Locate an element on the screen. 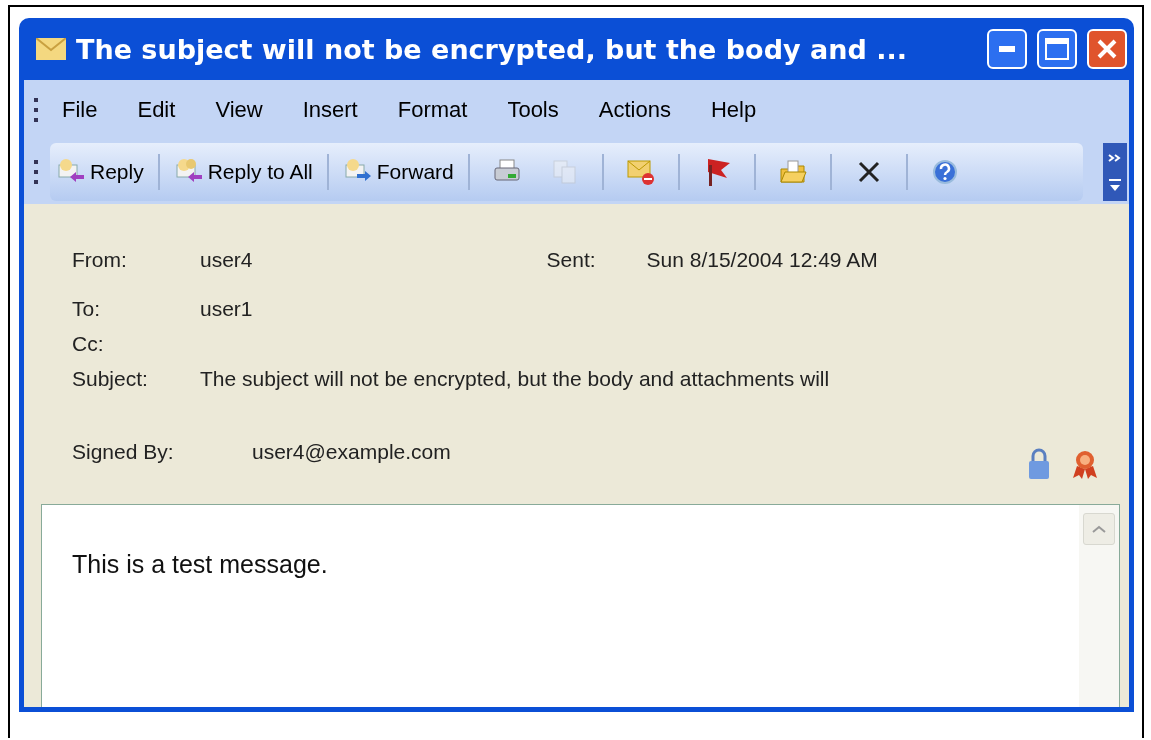  maximize-button is located at coordinates (1057, 49).